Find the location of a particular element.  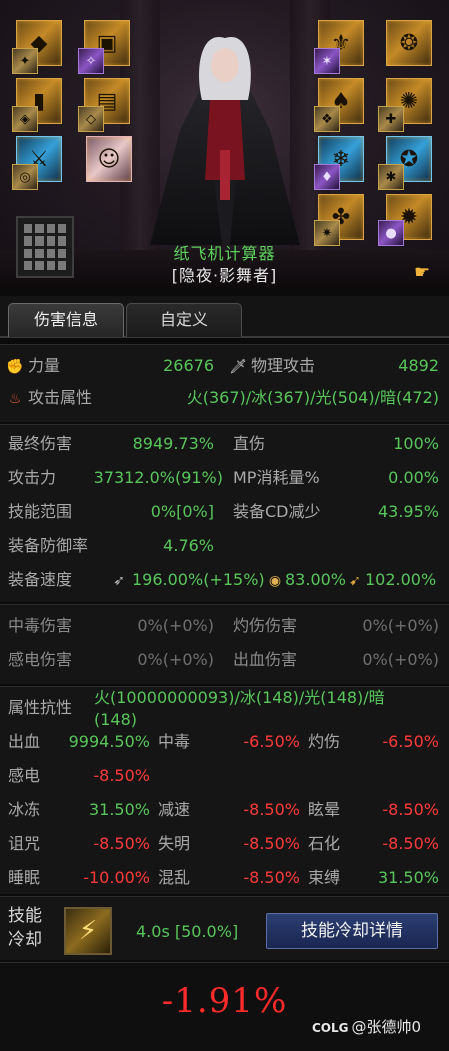

skill-lightning-icon: ⚡ is located at coordinates (88, 931).